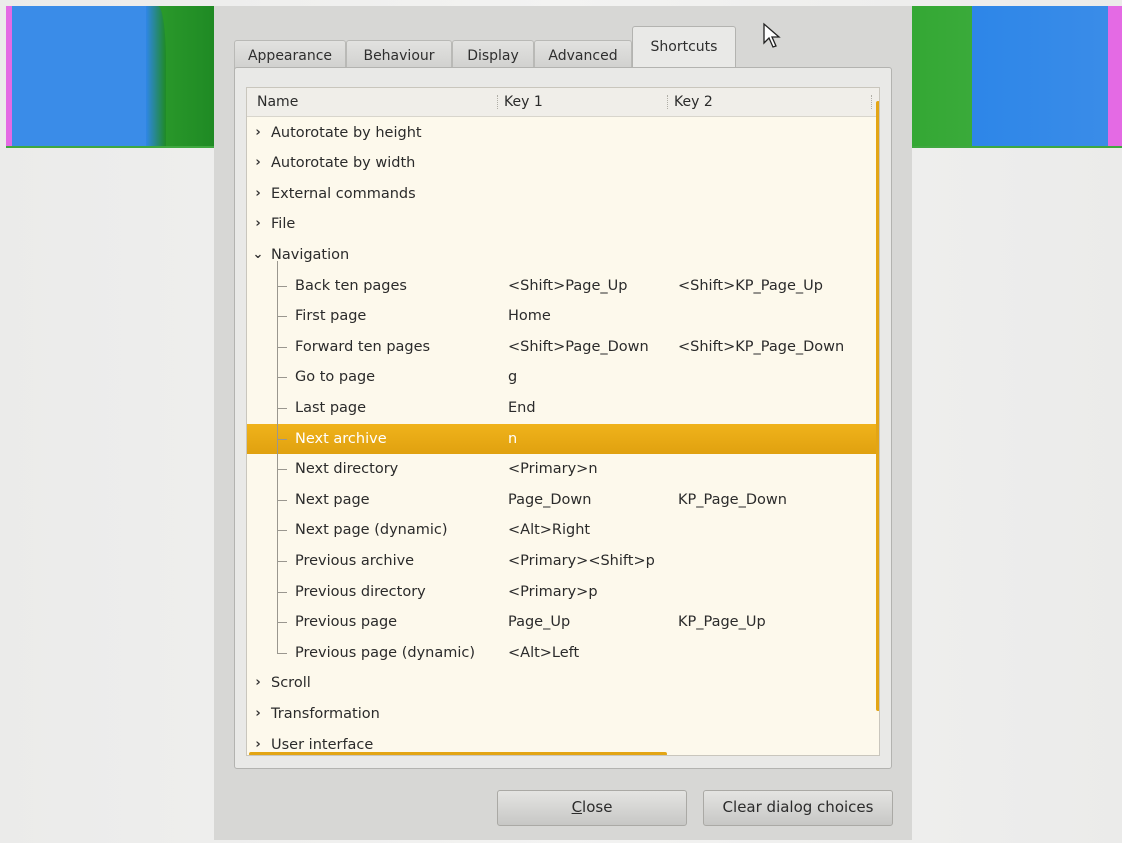  What do you see at coordinates (347, 469) in the screenshot?
I see `row-name: Next directory` at bounding box center [347, 469].